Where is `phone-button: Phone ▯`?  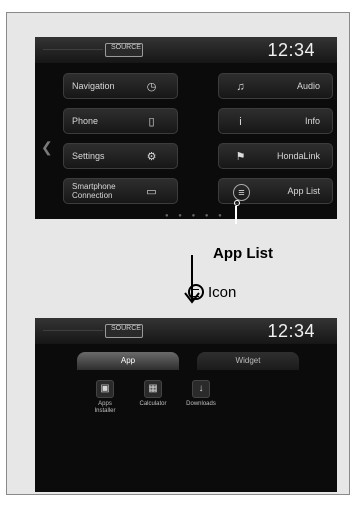 phone-button: Phone ▯ is located at coordinates (120, 121).